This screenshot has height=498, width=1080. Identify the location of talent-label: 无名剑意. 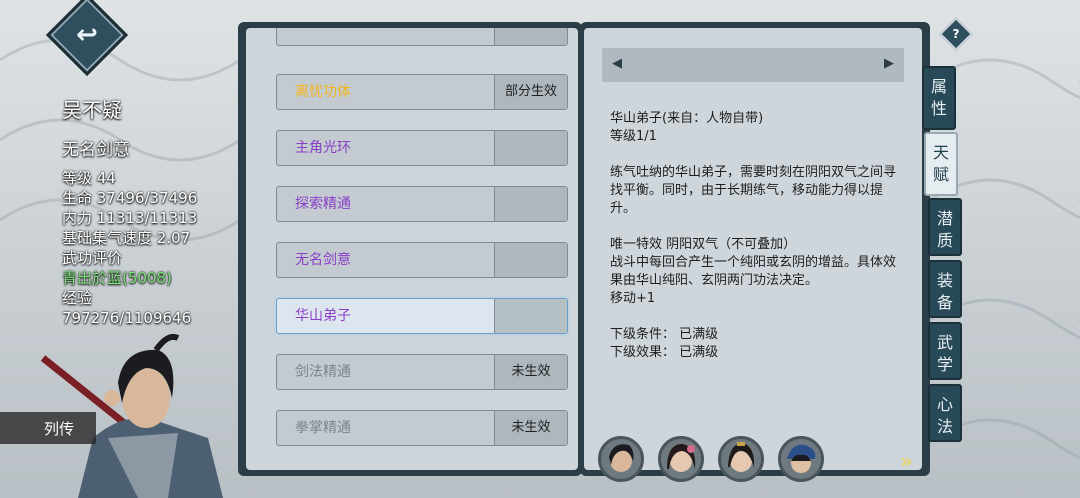
(323, 260).